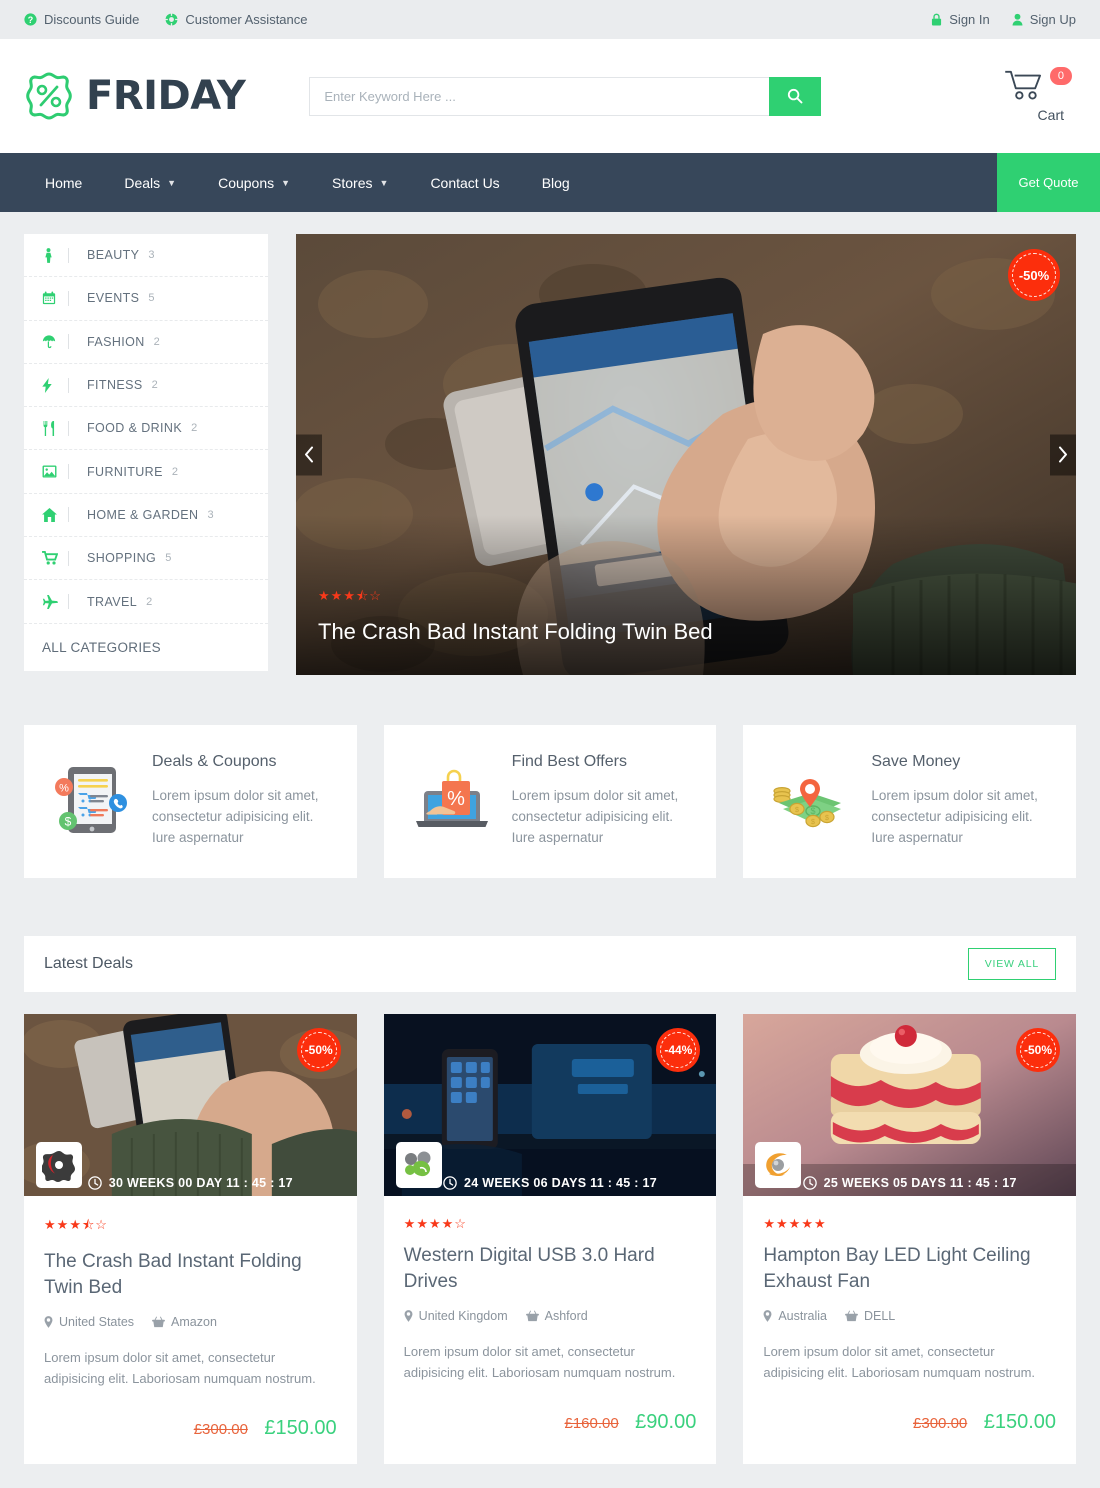 The width and height of the screenshot is (1100, 1488). Describe the element at coordinates (113, 255) in the screenshot. I see `category-label: BEAUTY` at that location.